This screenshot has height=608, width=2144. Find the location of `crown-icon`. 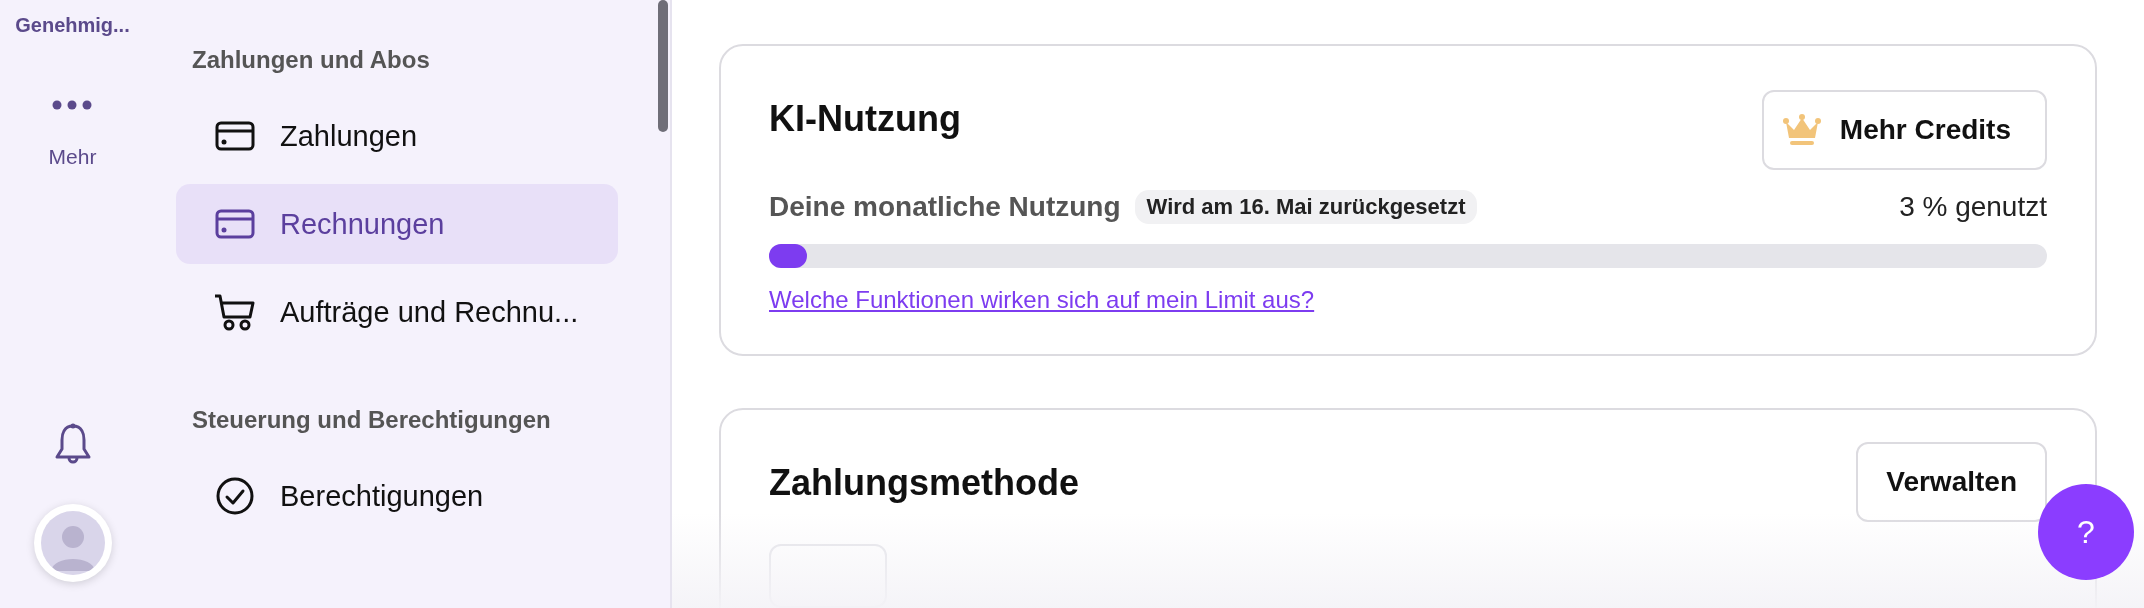

crown-icon is located at coordinates (1801, 130).